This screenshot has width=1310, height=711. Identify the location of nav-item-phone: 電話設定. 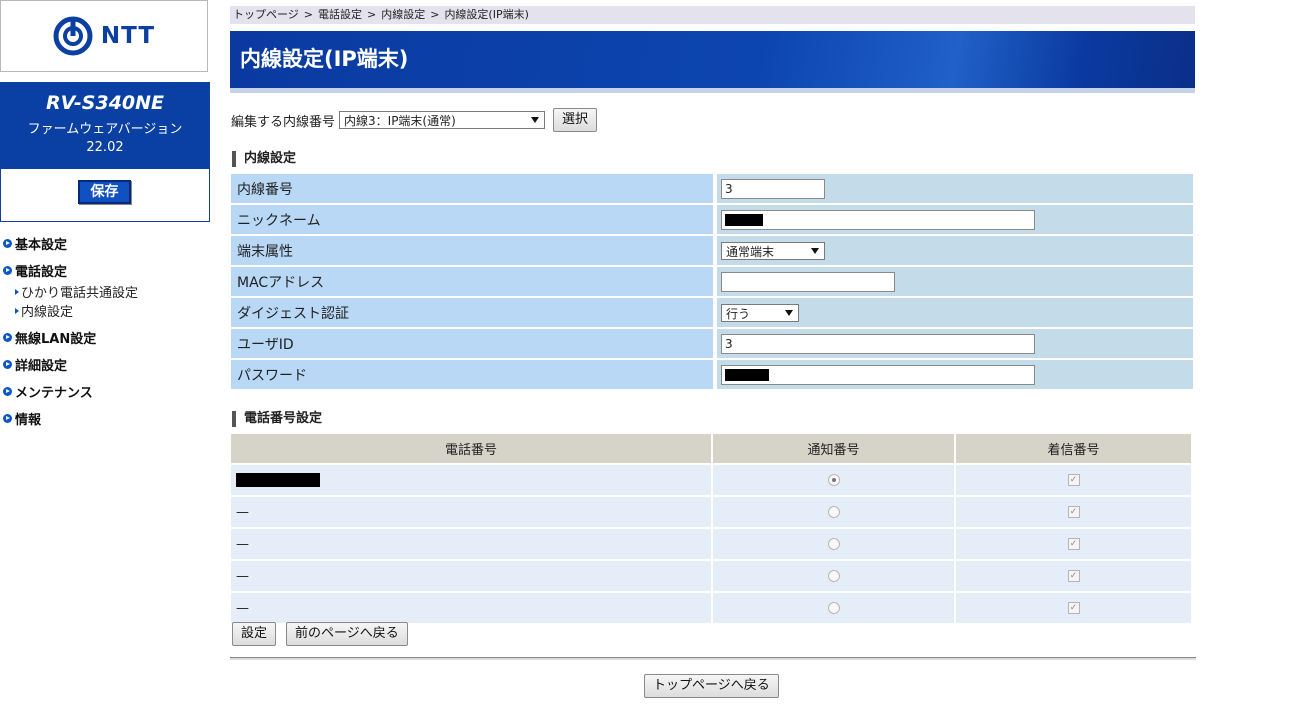
(105, 270).